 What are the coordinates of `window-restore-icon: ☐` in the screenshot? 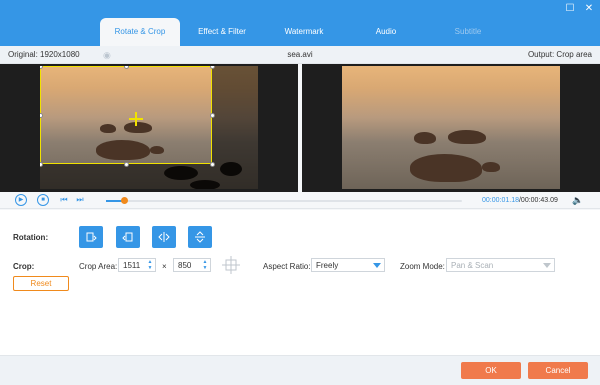 It's located at (570, 9).